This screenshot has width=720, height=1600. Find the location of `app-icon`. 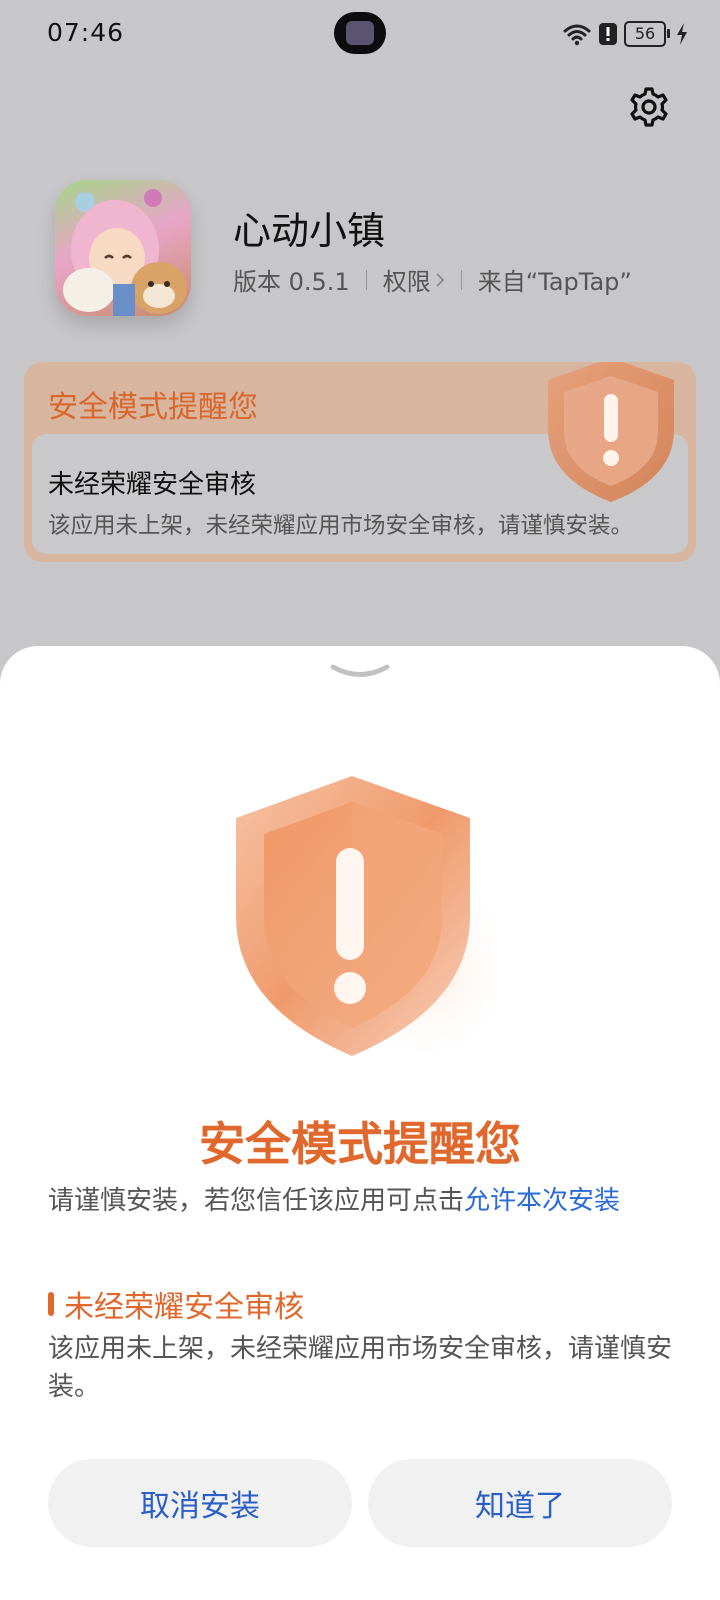

app-icon is located at coordinates (123, 248).